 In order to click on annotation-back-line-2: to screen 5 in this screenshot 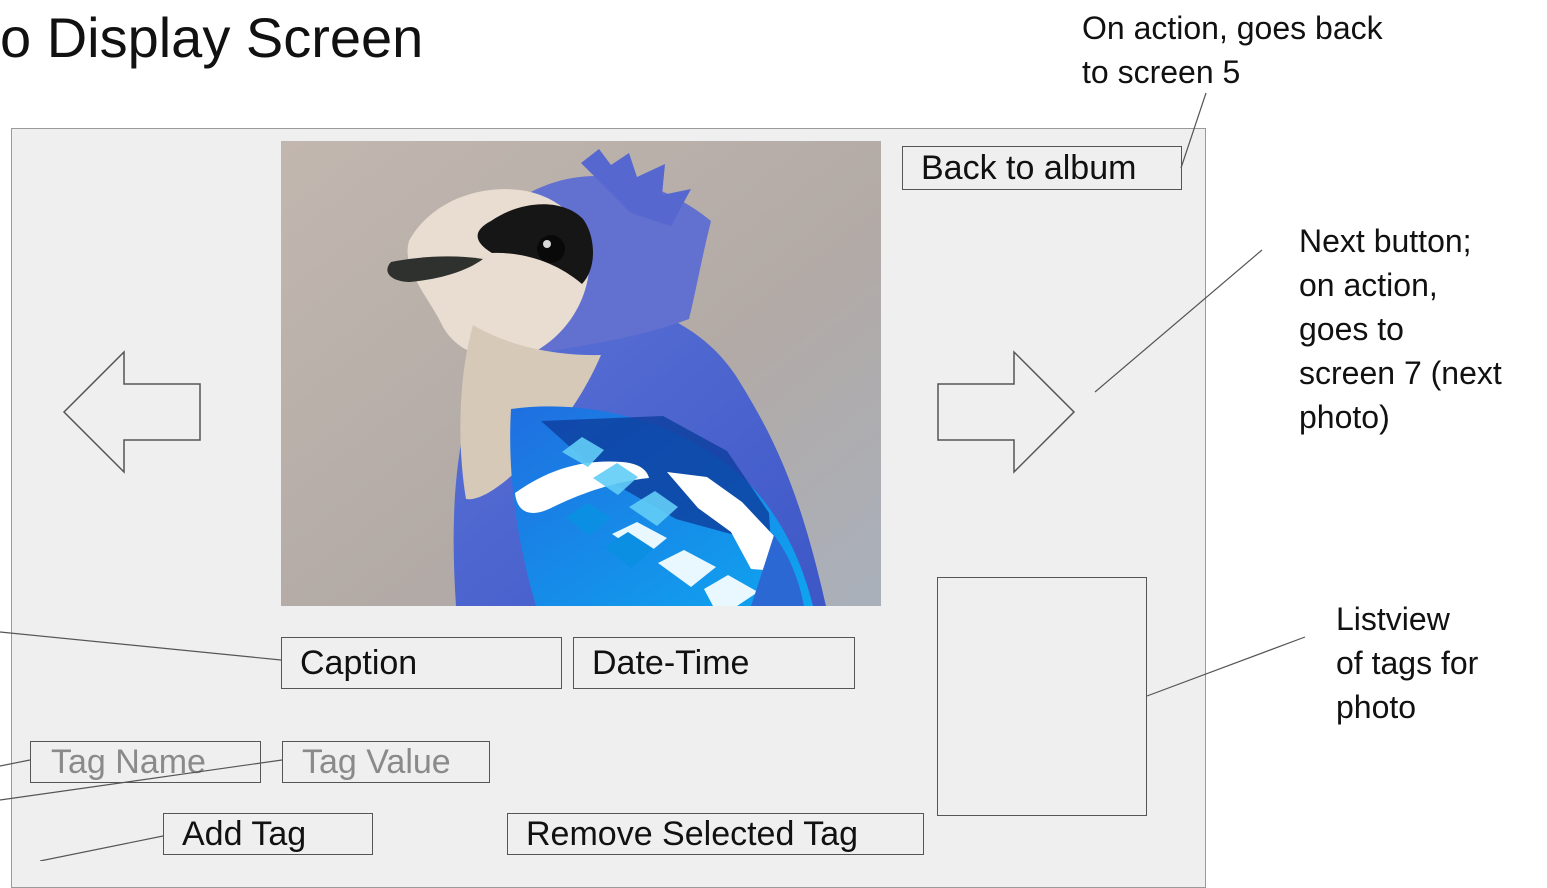, I will do `click(1161, 72)`.